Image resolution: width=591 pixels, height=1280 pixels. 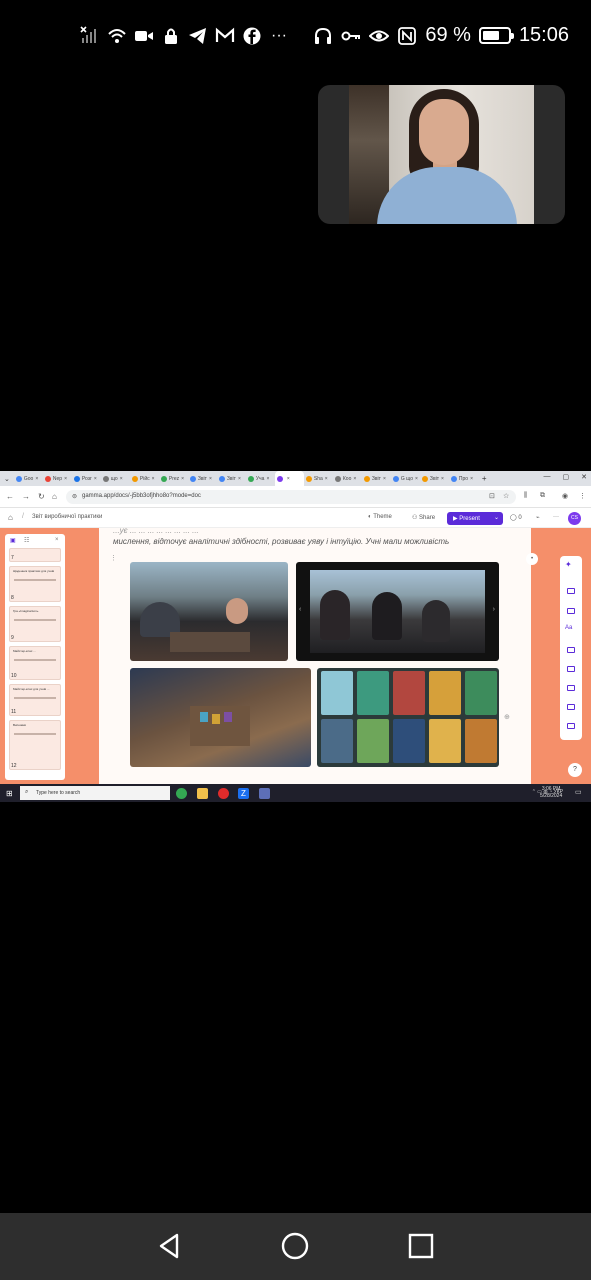 I want to click on chrome-icon, so click(x=181, y=793).